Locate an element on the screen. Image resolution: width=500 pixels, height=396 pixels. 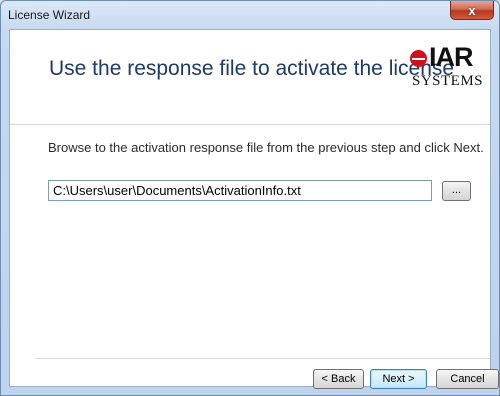
close-button: x is located at coordinates (472, 10).